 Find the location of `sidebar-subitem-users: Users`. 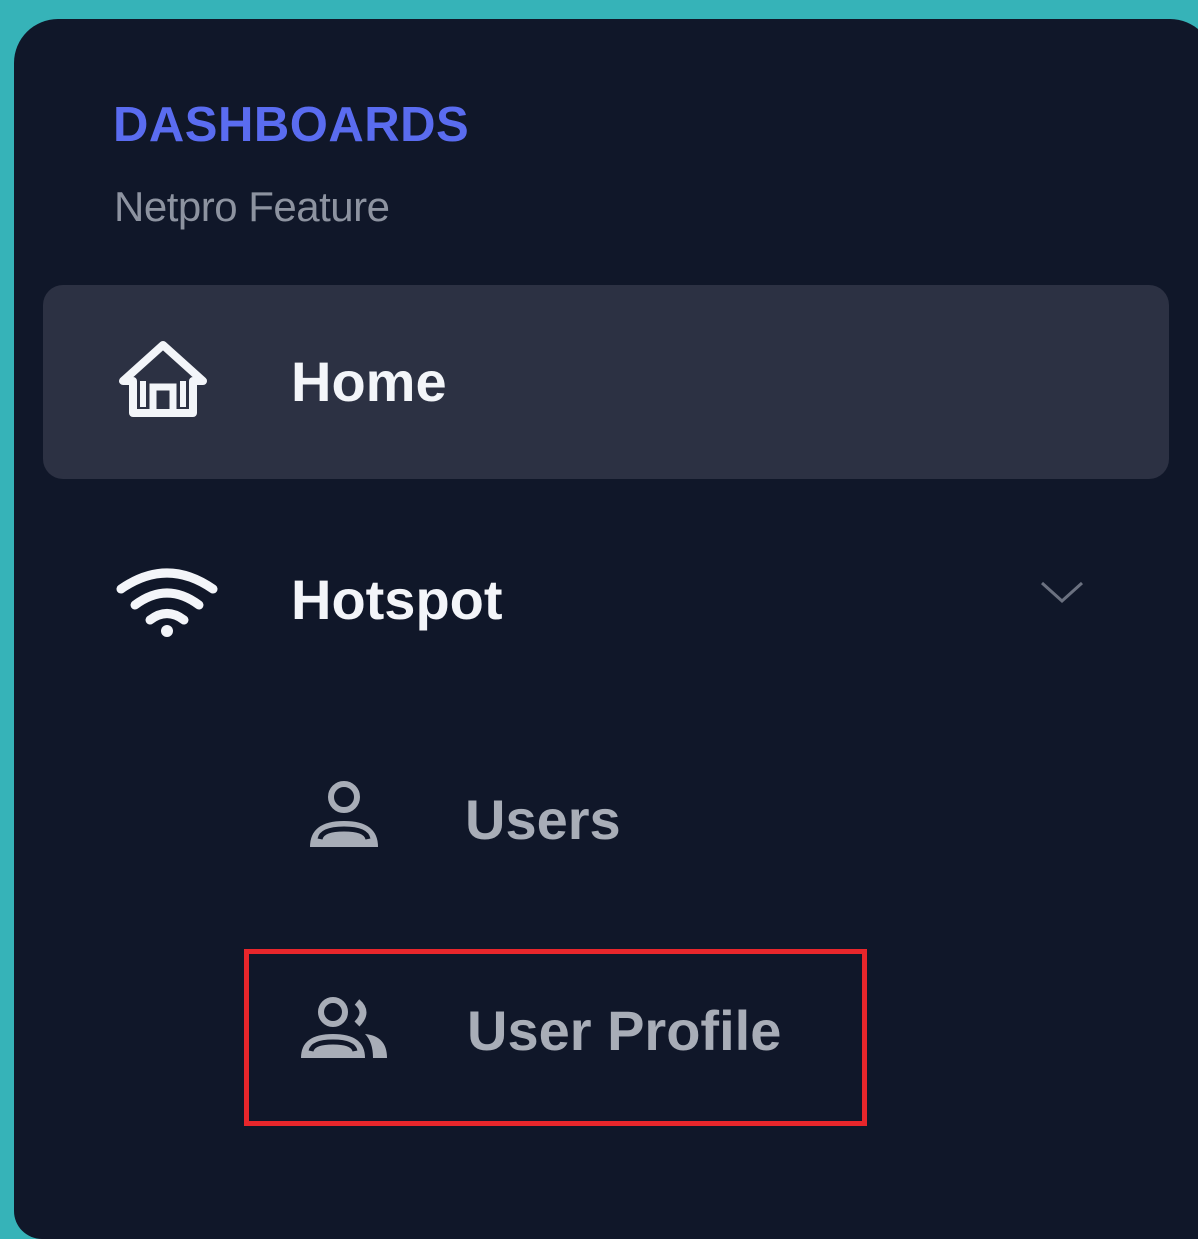

sidebar-subitem-users: Users is located at coordinates (554, 824).